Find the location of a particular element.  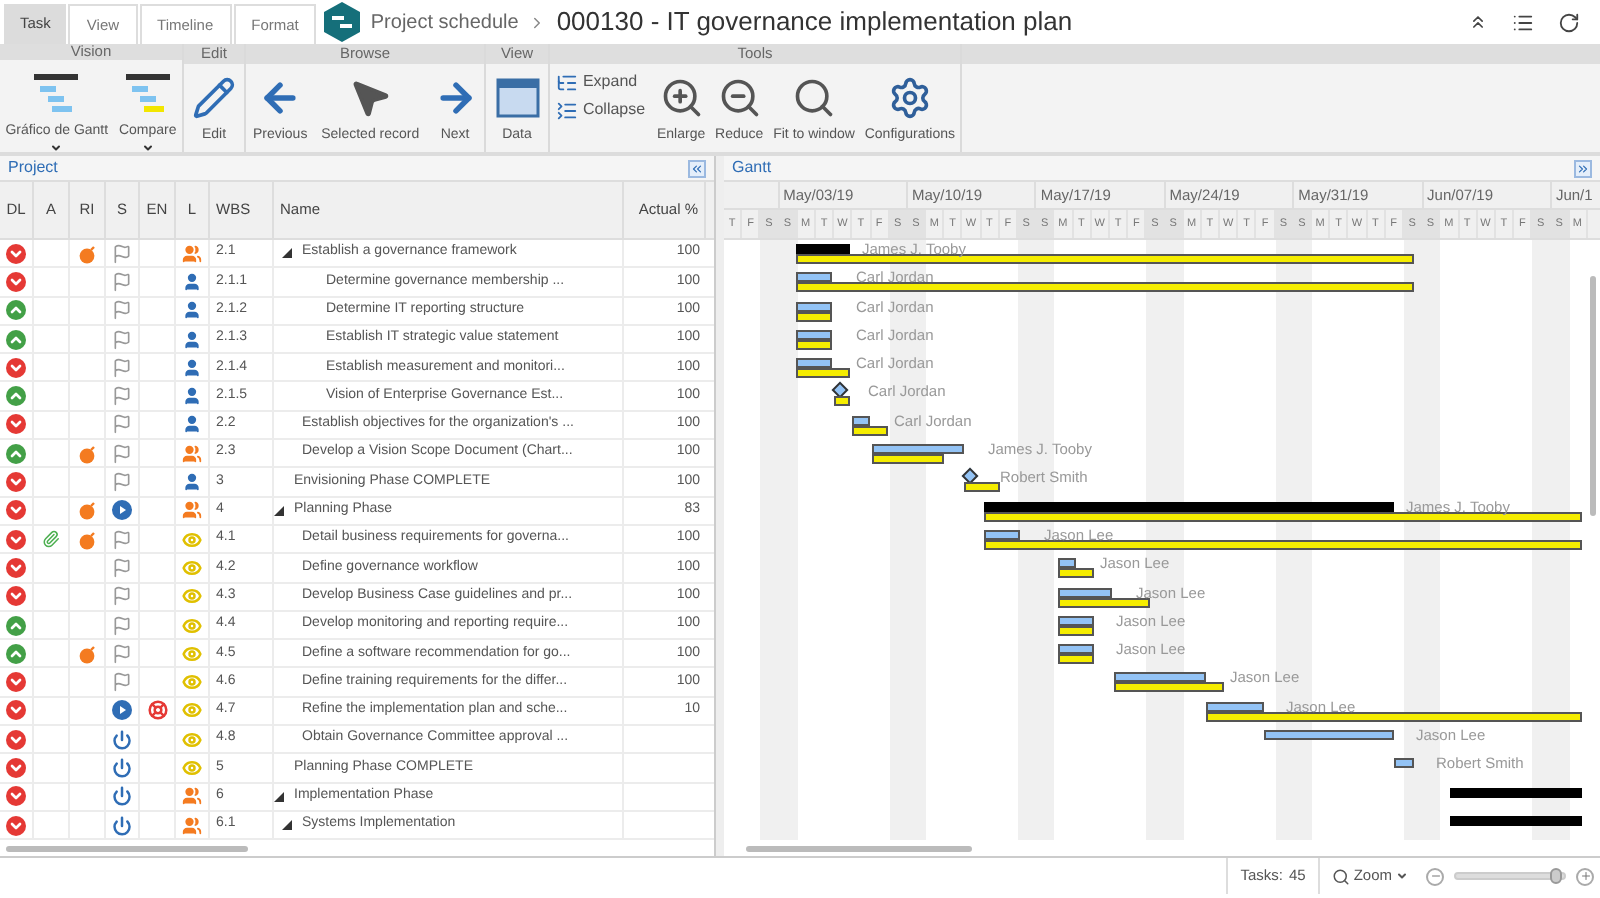

zoom-in-button is located at coordinates (1585, 876).